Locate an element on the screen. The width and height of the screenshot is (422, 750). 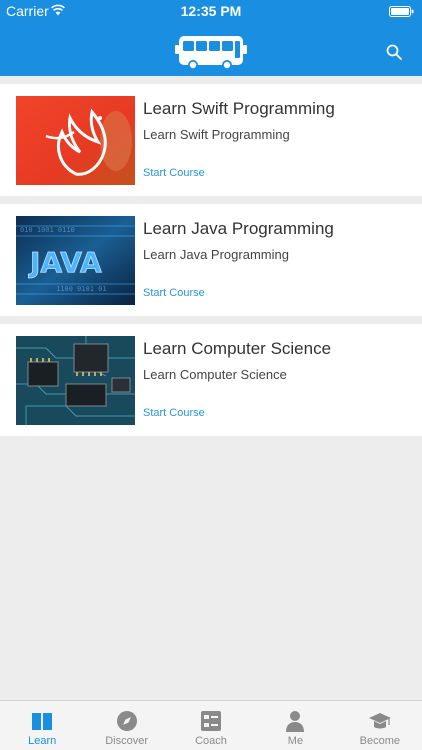
tab-coach: Coach is located at coordinates (211, 725).